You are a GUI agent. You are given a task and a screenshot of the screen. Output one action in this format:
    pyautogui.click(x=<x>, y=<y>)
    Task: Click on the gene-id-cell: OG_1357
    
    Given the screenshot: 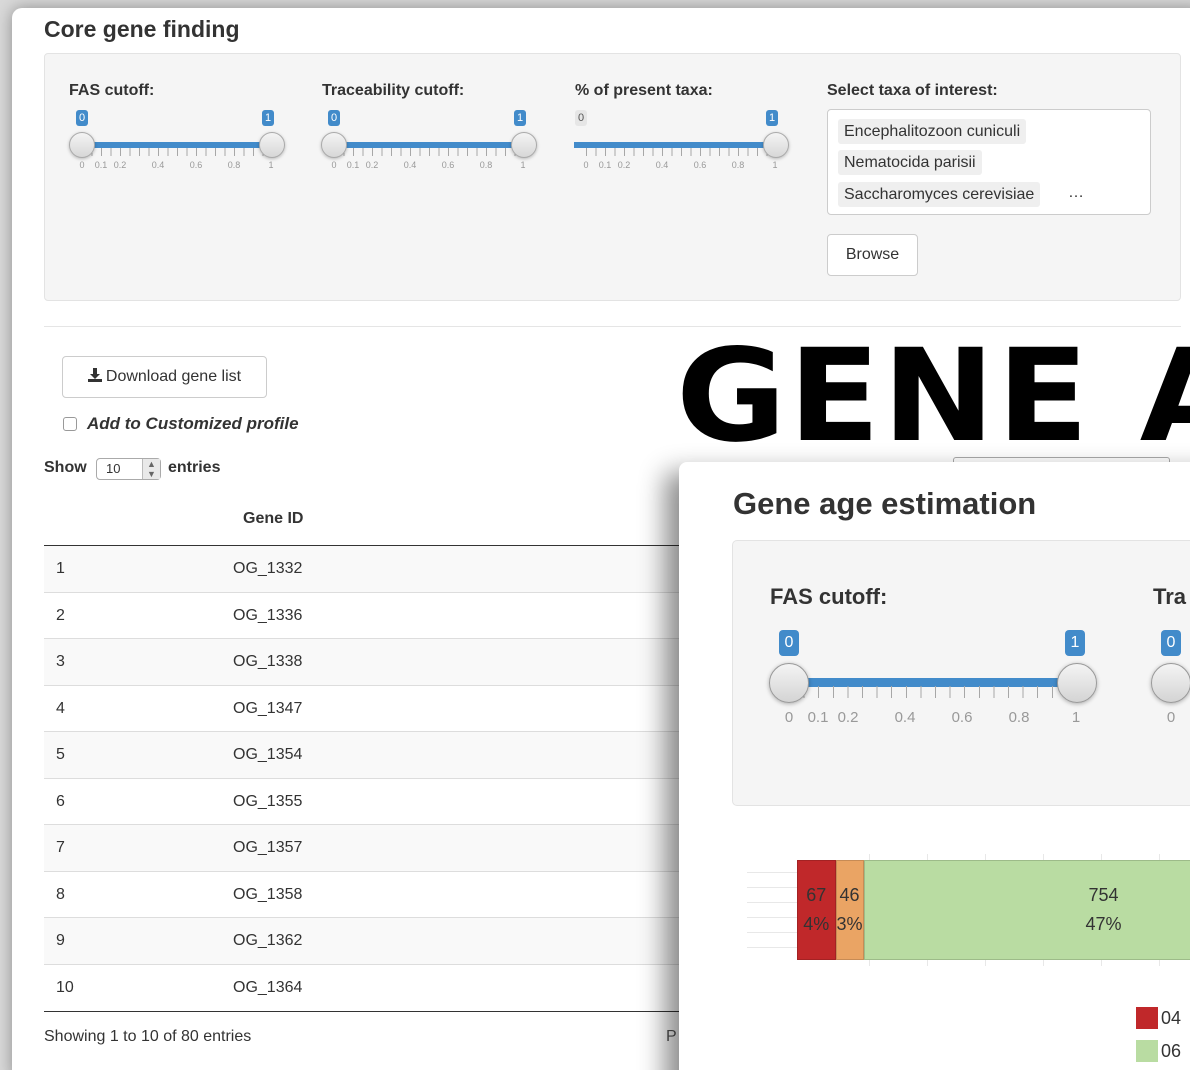 What is the action you would take?
    pyautogui.click(x=268, y=847)
    